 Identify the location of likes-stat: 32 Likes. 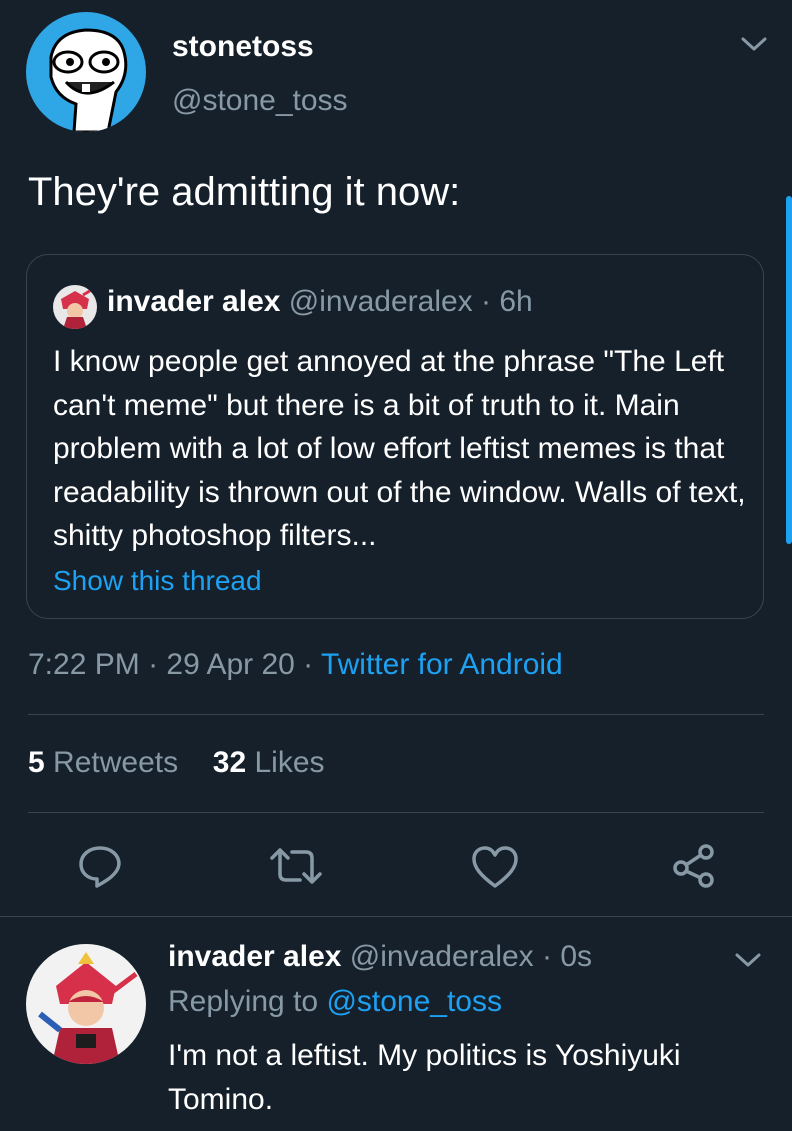
(269, 762).